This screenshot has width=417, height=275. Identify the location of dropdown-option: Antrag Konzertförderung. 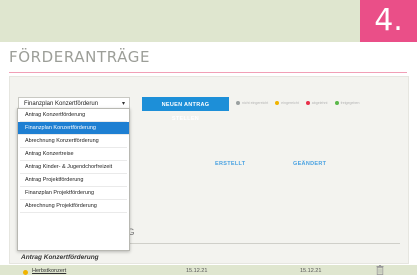
(73, 115).